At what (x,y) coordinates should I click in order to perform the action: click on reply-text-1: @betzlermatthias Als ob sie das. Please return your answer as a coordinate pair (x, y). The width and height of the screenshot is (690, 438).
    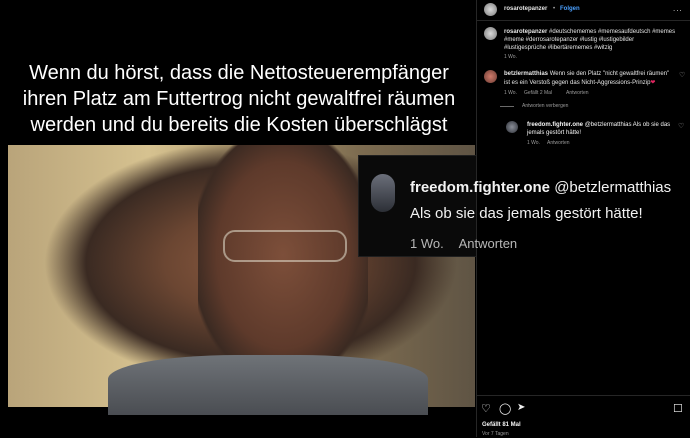
    Looking at the image, I should click on (627, 125).